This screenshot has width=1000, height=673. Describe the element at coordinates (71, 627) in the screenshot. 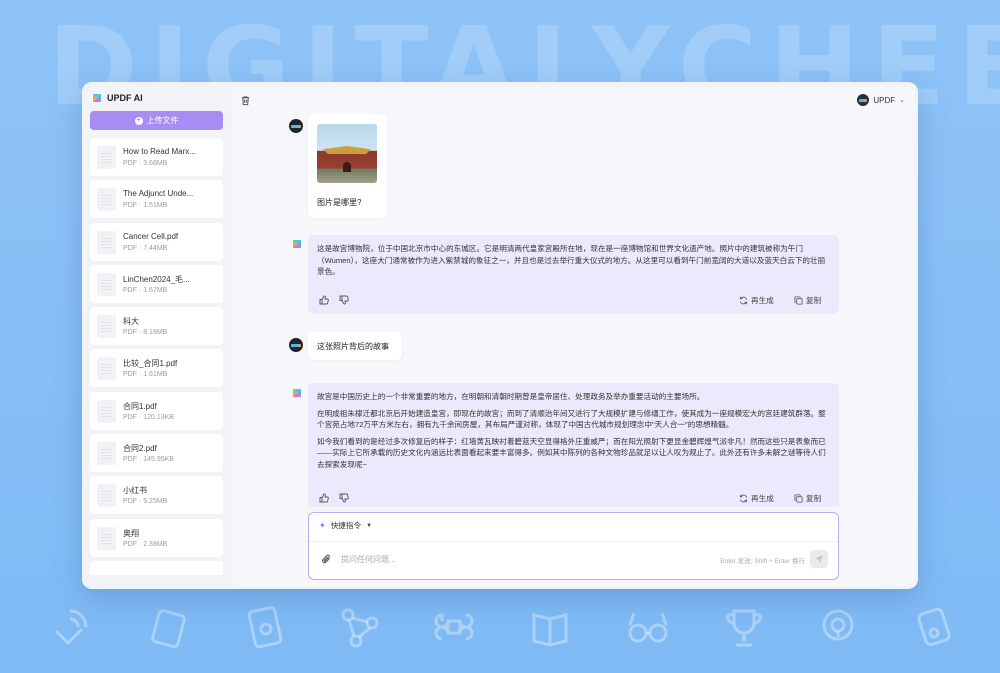

I see `wifi-hand-icon` at that location.